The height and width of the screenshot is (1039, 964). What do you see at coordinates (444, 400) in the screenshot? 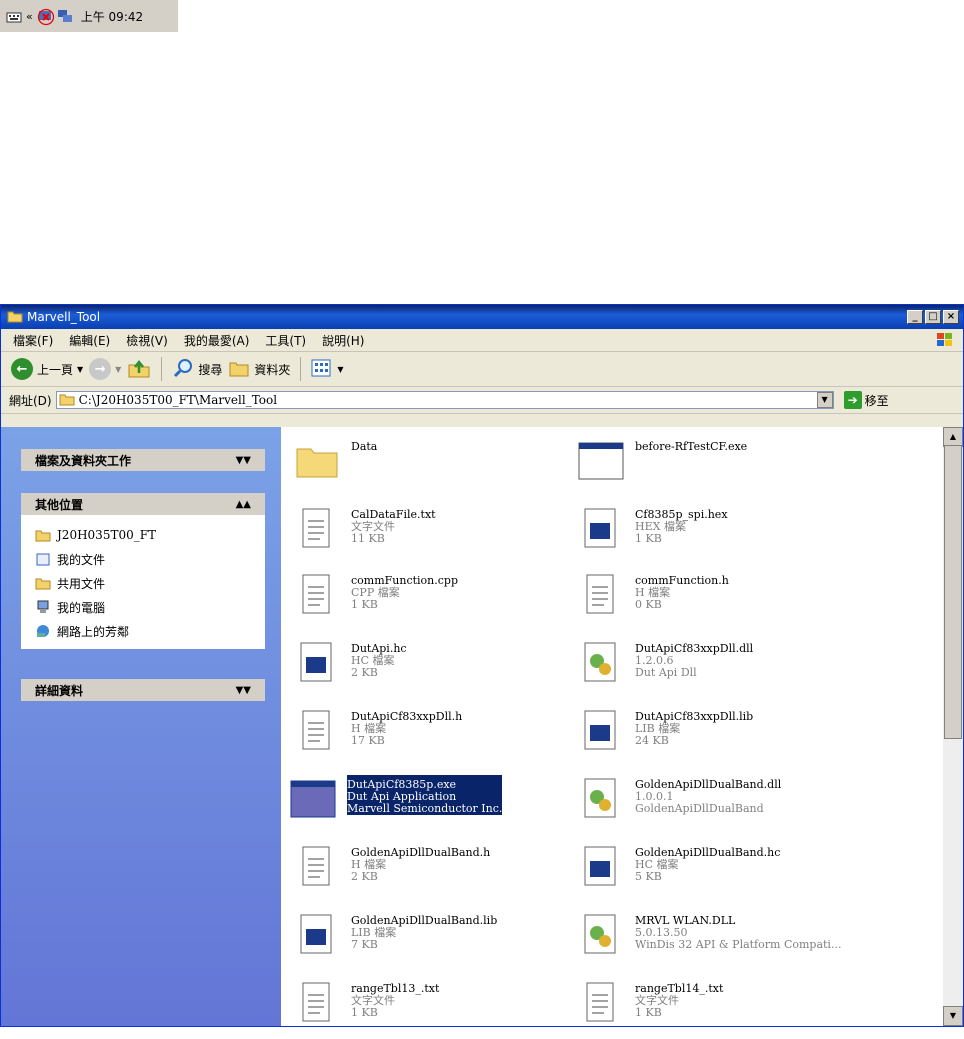
I see `address-input: C:\J20H035T00_FT\Marvell_Tool ▼` at bounding box center [444, 400].